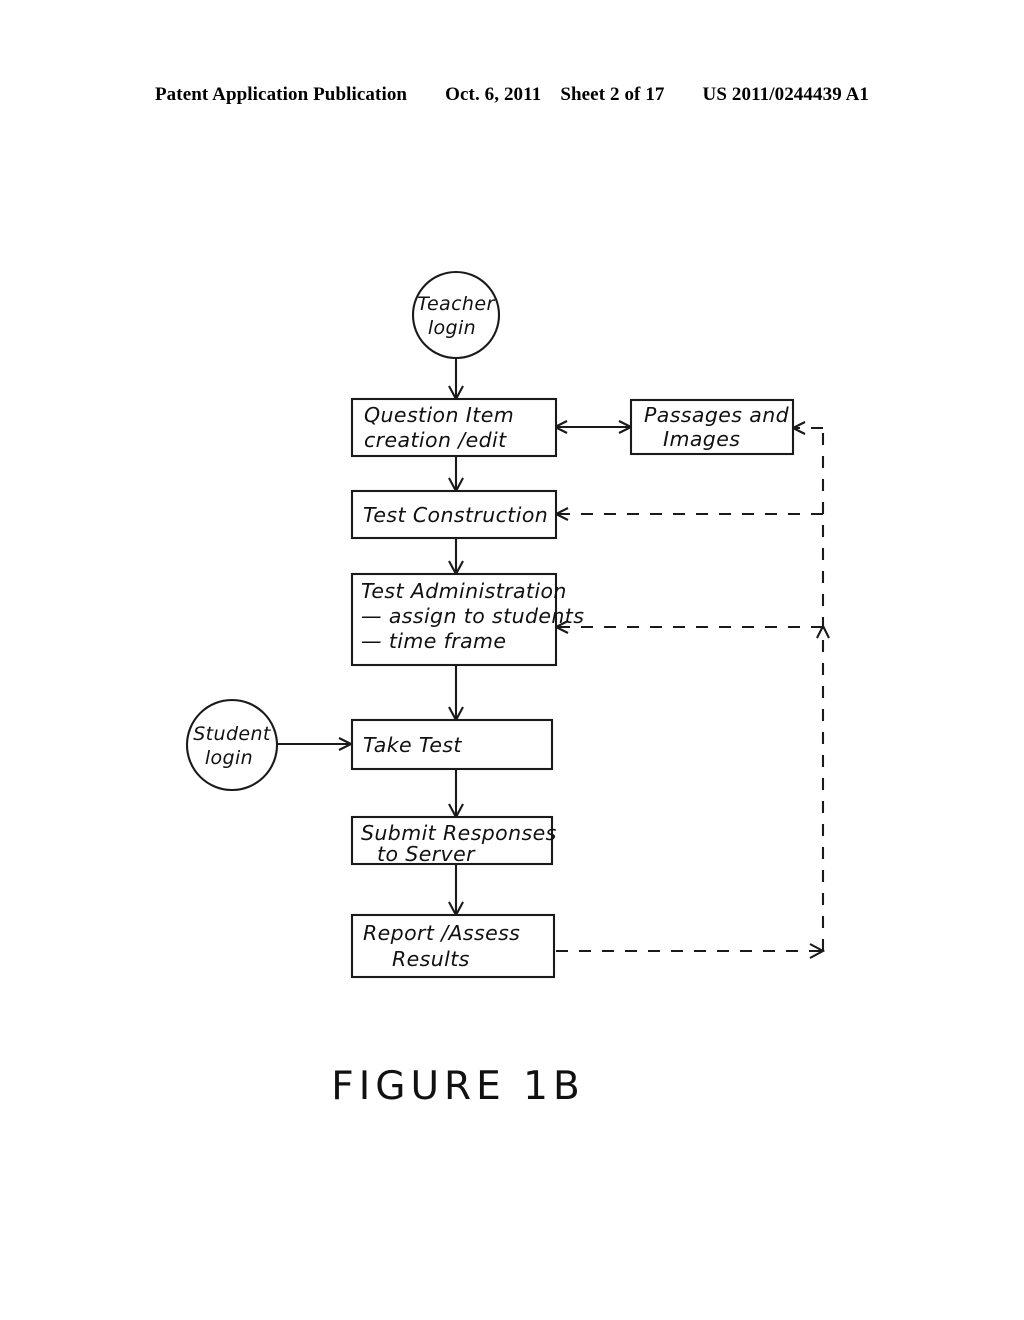 This screenshot has height=1320, width=1024. What do you see at coordinates (439, 415) in the screenshot?
I see `question-item-label-line1: Question Item` at bounding box center [439, 415].